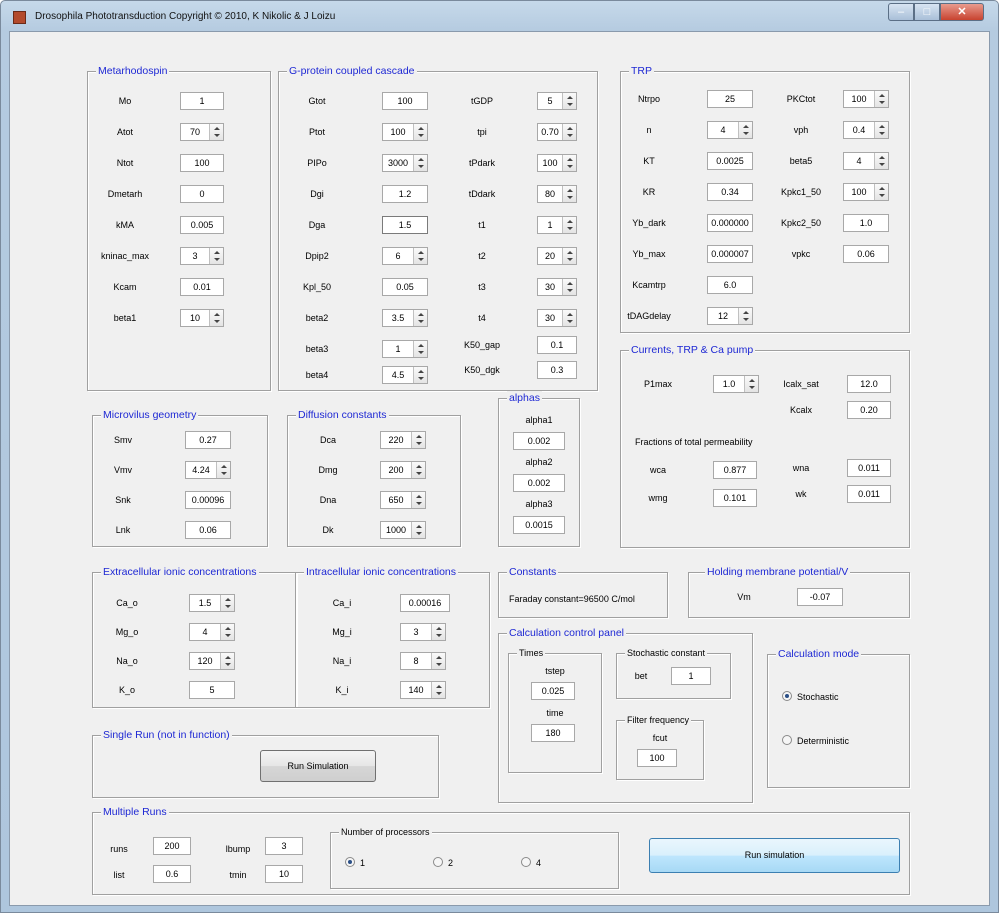 The height and width of the screenshot is (913, 999). What do you see at coordinates (405, 163) in the screenshot?
I see `pip0-spinner: 3000` at bounding box center [405, 163].